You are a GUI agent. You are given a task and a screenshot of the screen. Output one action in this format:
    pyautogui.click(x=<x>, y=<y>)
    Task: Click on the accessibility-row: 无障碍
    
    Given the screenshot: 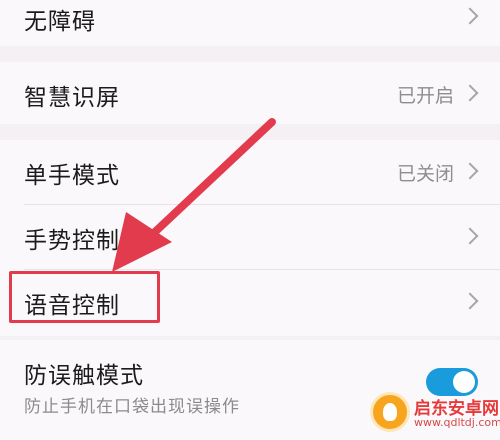 What is the action you would take?
    pyautogui.click(x=250, y=23)
    